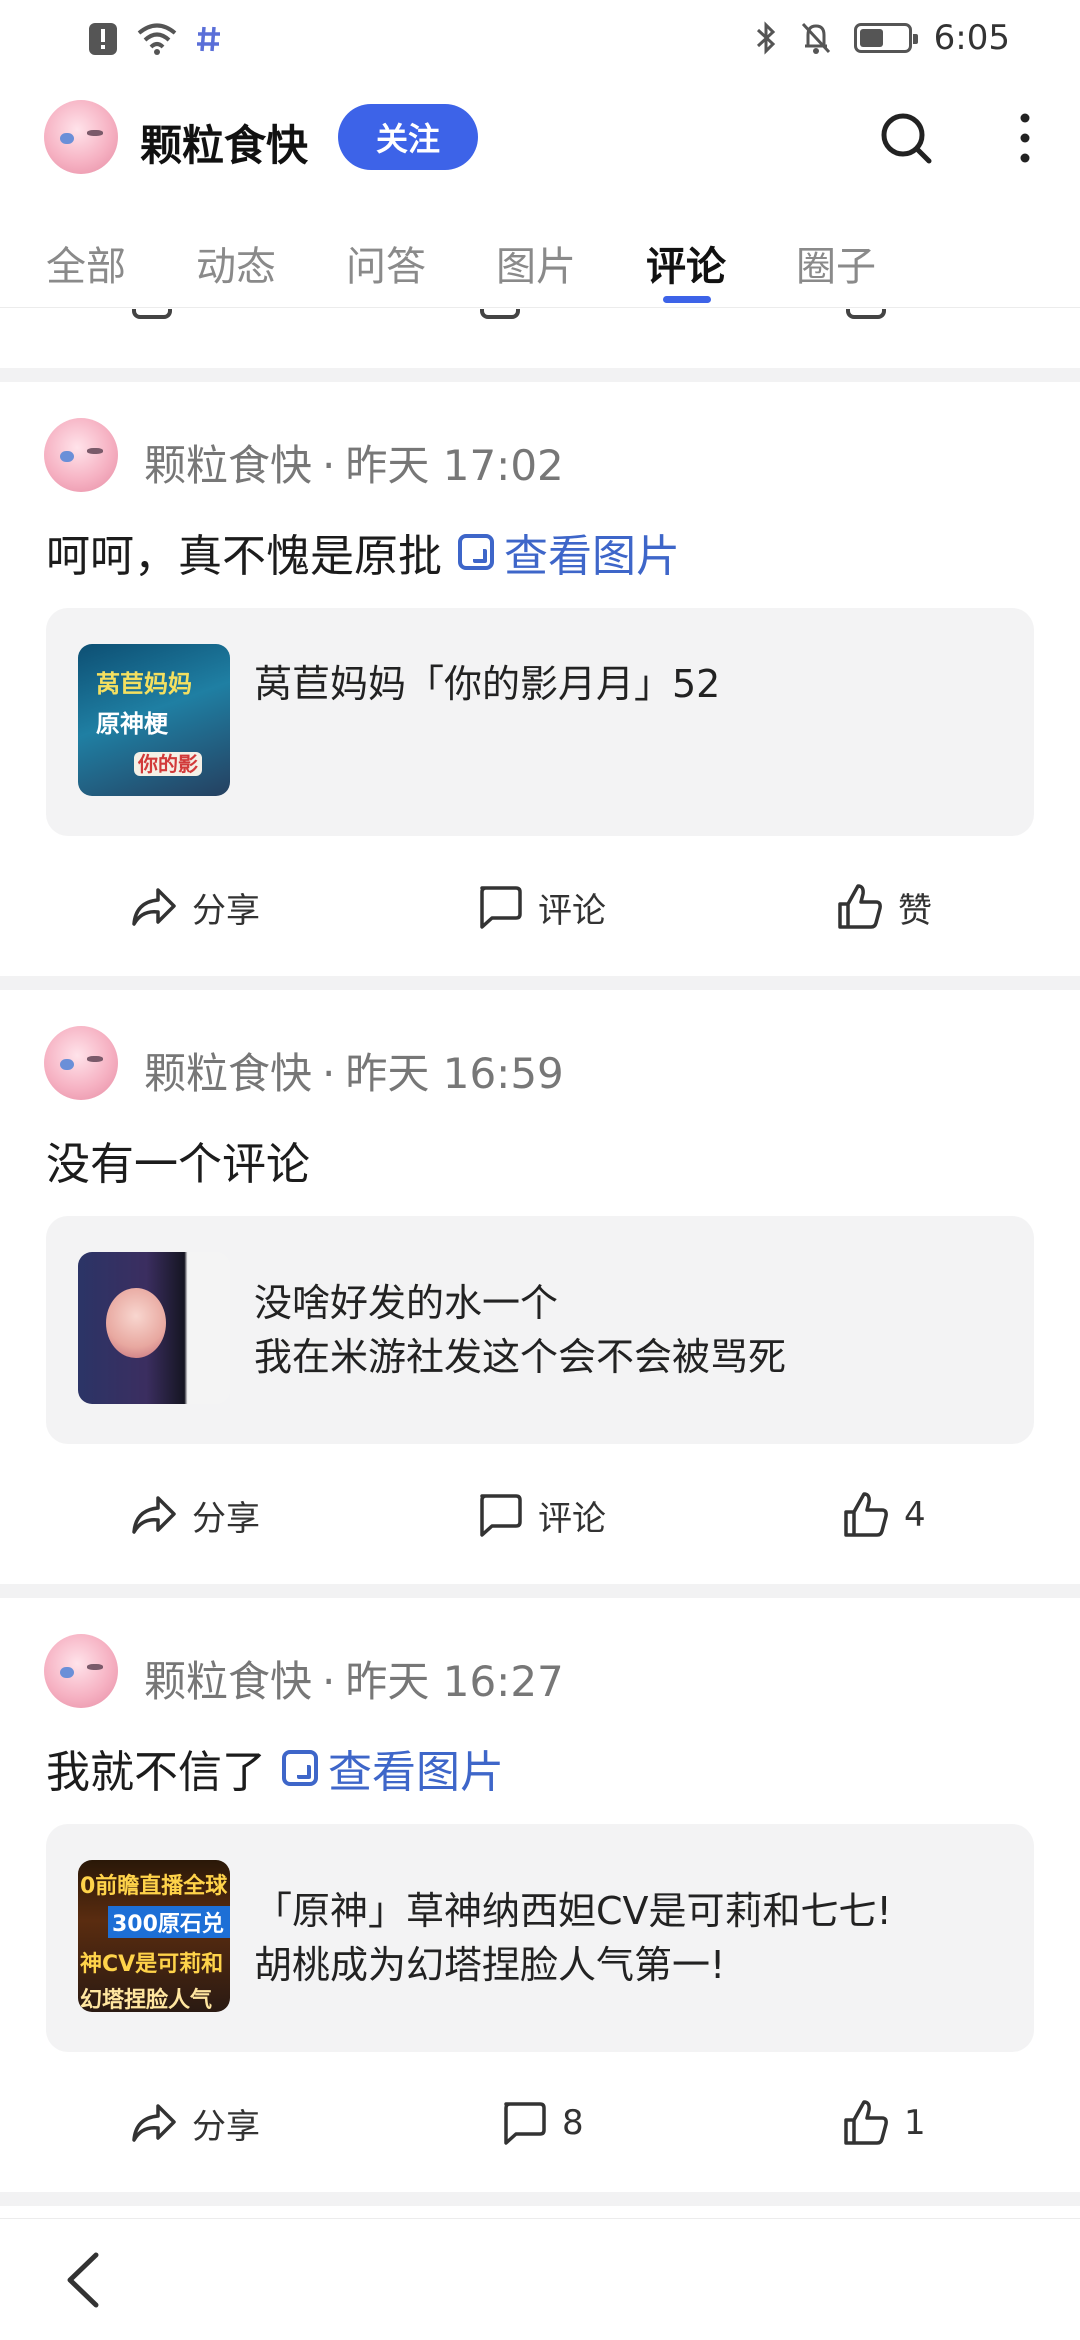 This screenshot has width=1080, height=2340. Describe the element at coordinates (454, 465) in the screenshot. I see `post-time: 昨天 17:02` at that location.